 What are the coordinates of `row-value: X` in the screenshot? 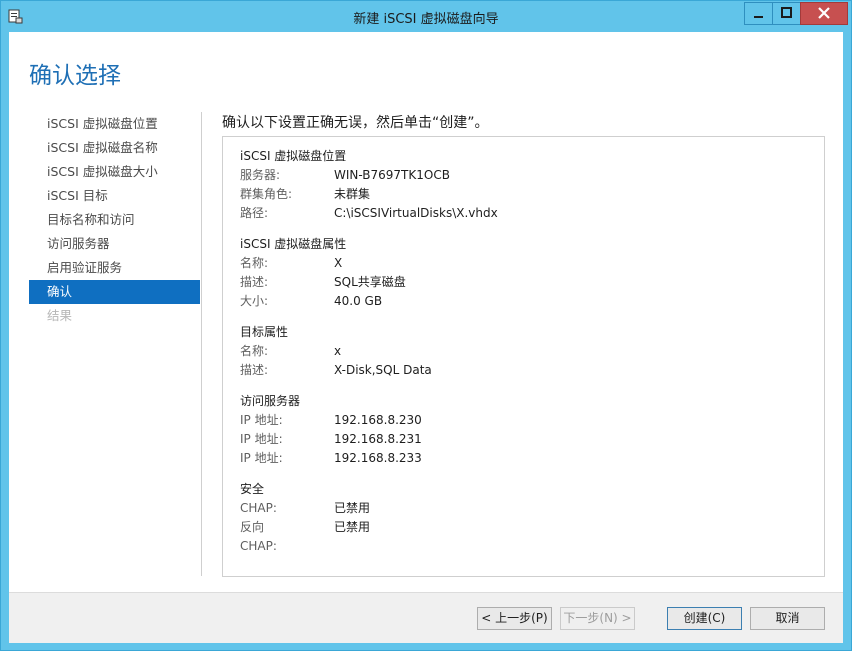 It's located at (338, 263).